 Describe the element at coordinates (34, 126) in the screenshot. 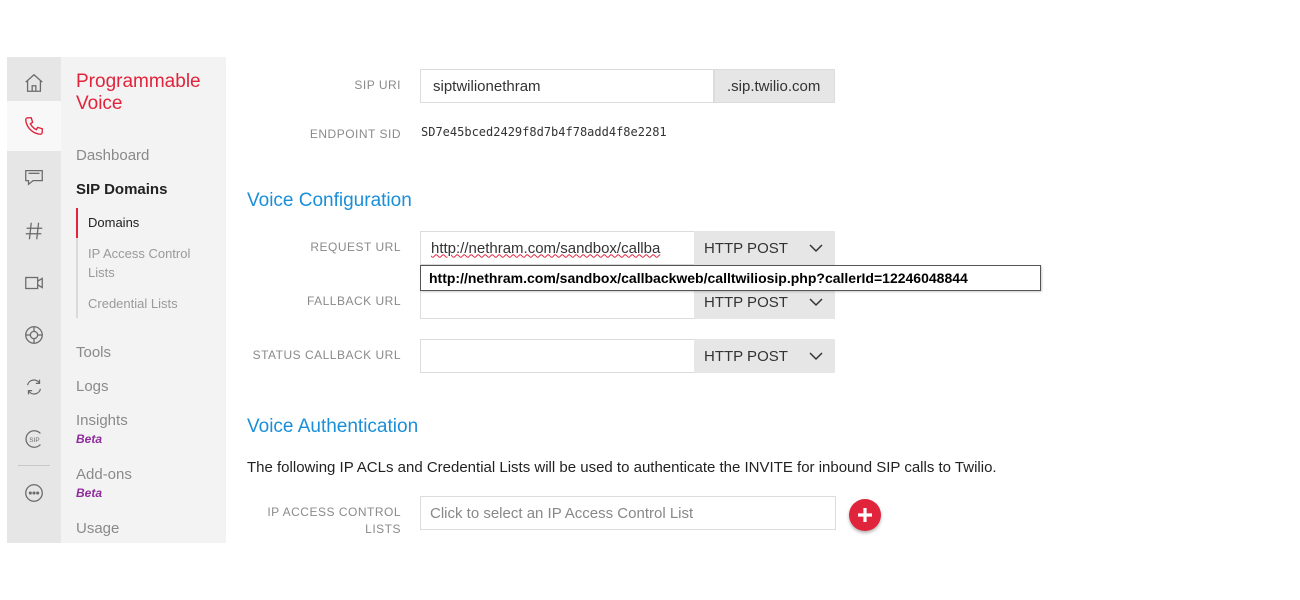

I see `phone-icon` at that location.